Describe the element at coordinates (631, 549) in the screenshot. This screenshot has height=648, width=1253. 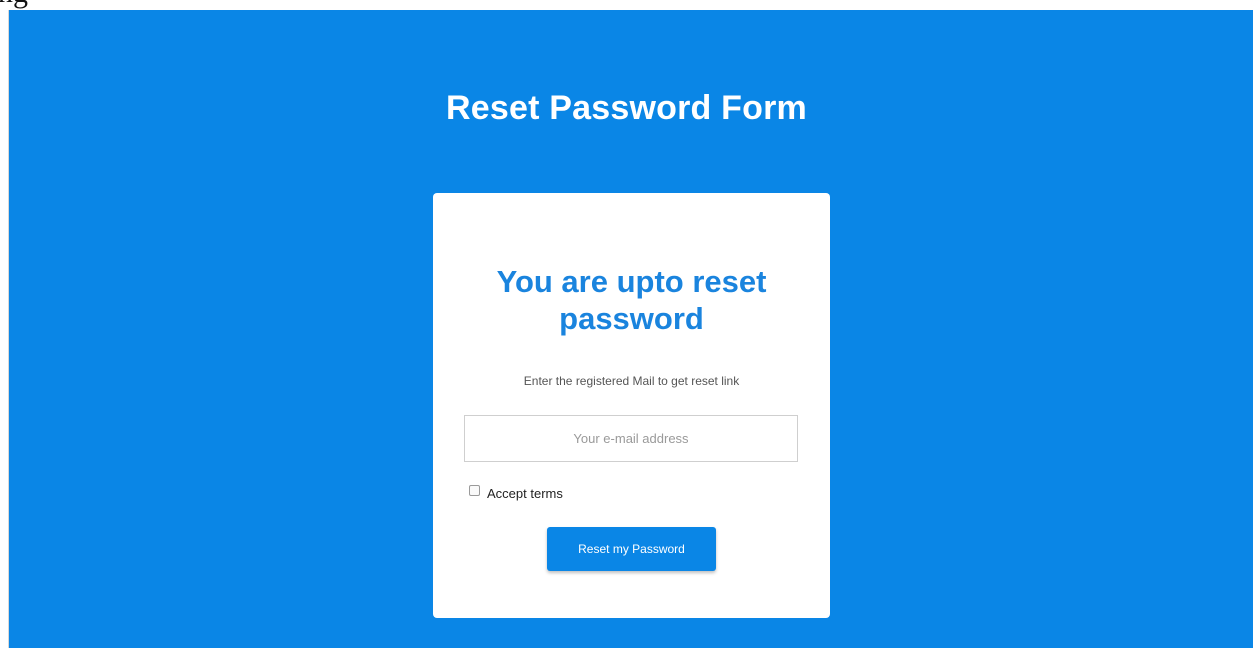
I see `reset-password-button: Reset my Password` at that location.